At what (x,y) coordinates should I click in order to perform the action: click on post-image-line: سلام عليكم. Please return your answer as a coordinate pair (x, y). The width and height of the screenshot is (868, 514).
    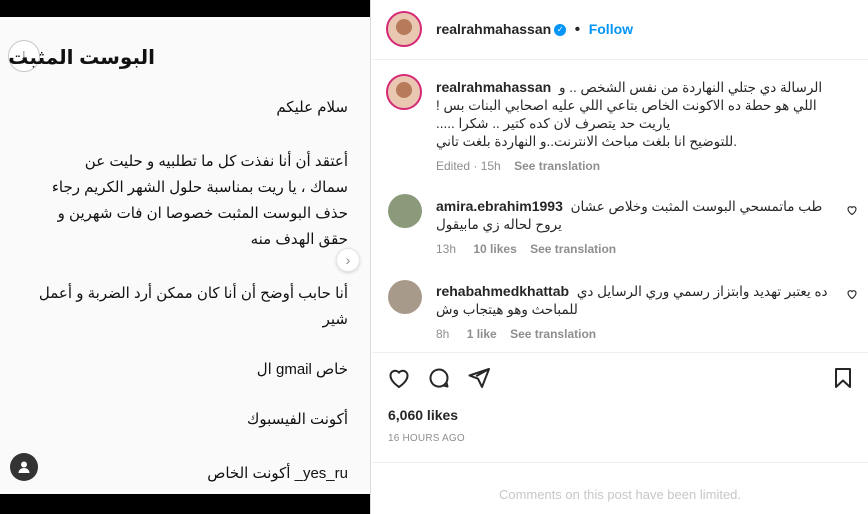
    Looking at the image, I should click on (312, 107).